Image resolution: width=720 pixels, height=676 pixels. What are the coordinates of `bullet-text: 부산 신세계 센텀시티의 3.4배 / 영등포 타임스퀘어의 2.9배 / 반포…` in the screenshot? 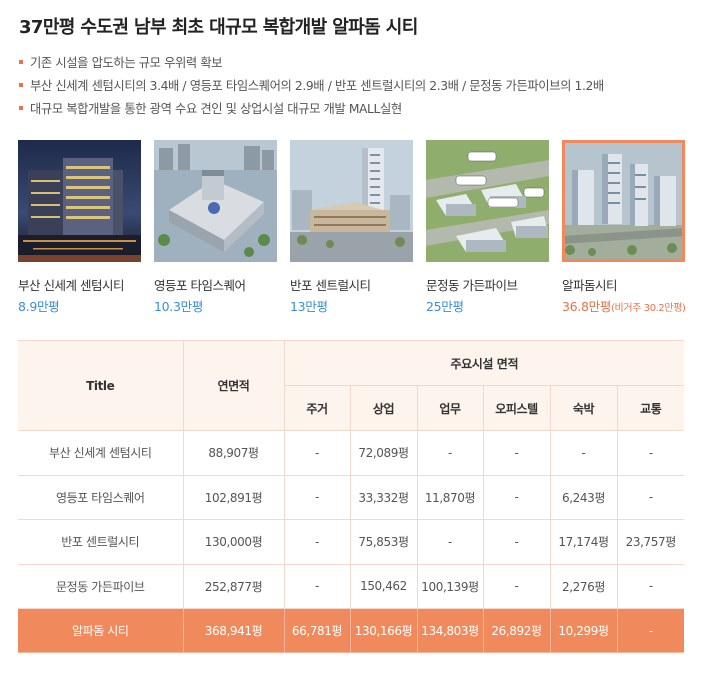 It's located at (317, 86).